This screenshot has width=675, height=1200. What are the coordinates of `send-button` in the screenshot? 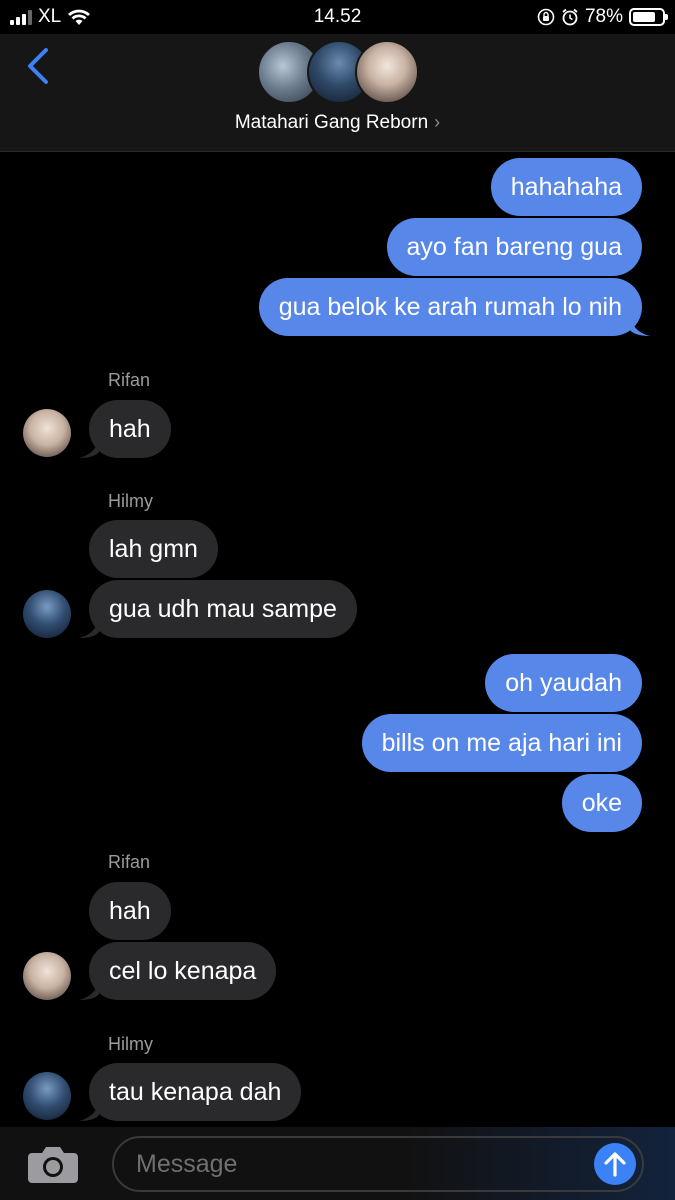 It's located at (615, 1164).